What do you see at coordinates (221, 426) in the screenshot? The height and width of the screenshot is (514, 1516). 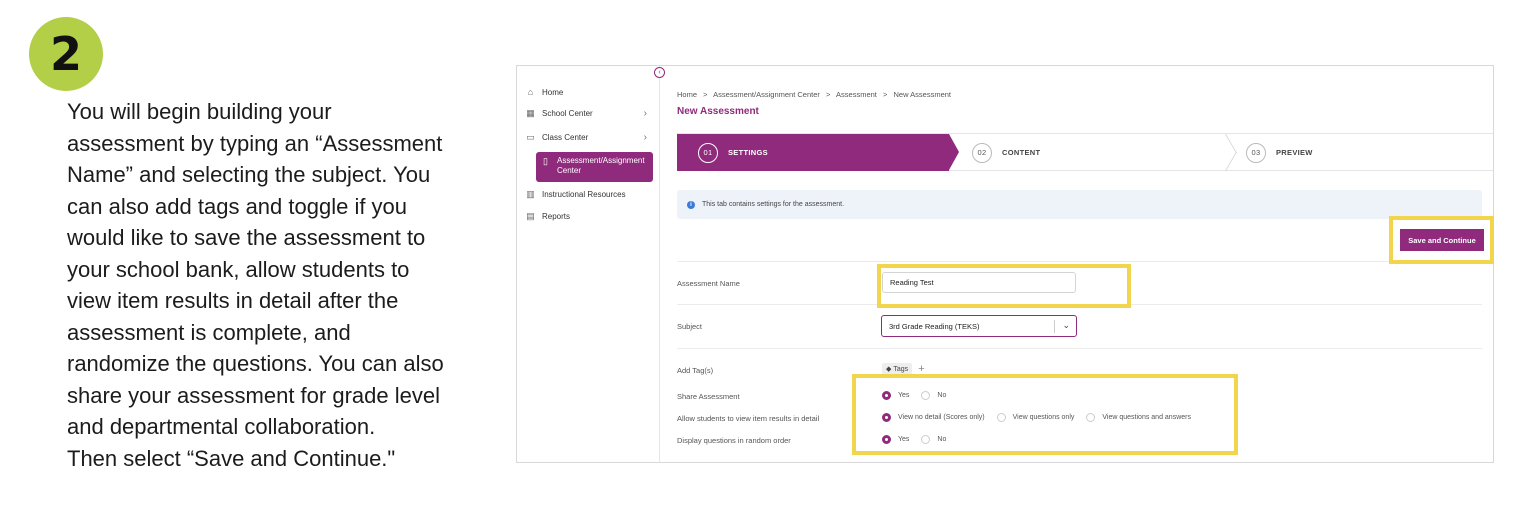 I see `instruction-line: and departmental collaboration.` at bounding box center [221, 426].